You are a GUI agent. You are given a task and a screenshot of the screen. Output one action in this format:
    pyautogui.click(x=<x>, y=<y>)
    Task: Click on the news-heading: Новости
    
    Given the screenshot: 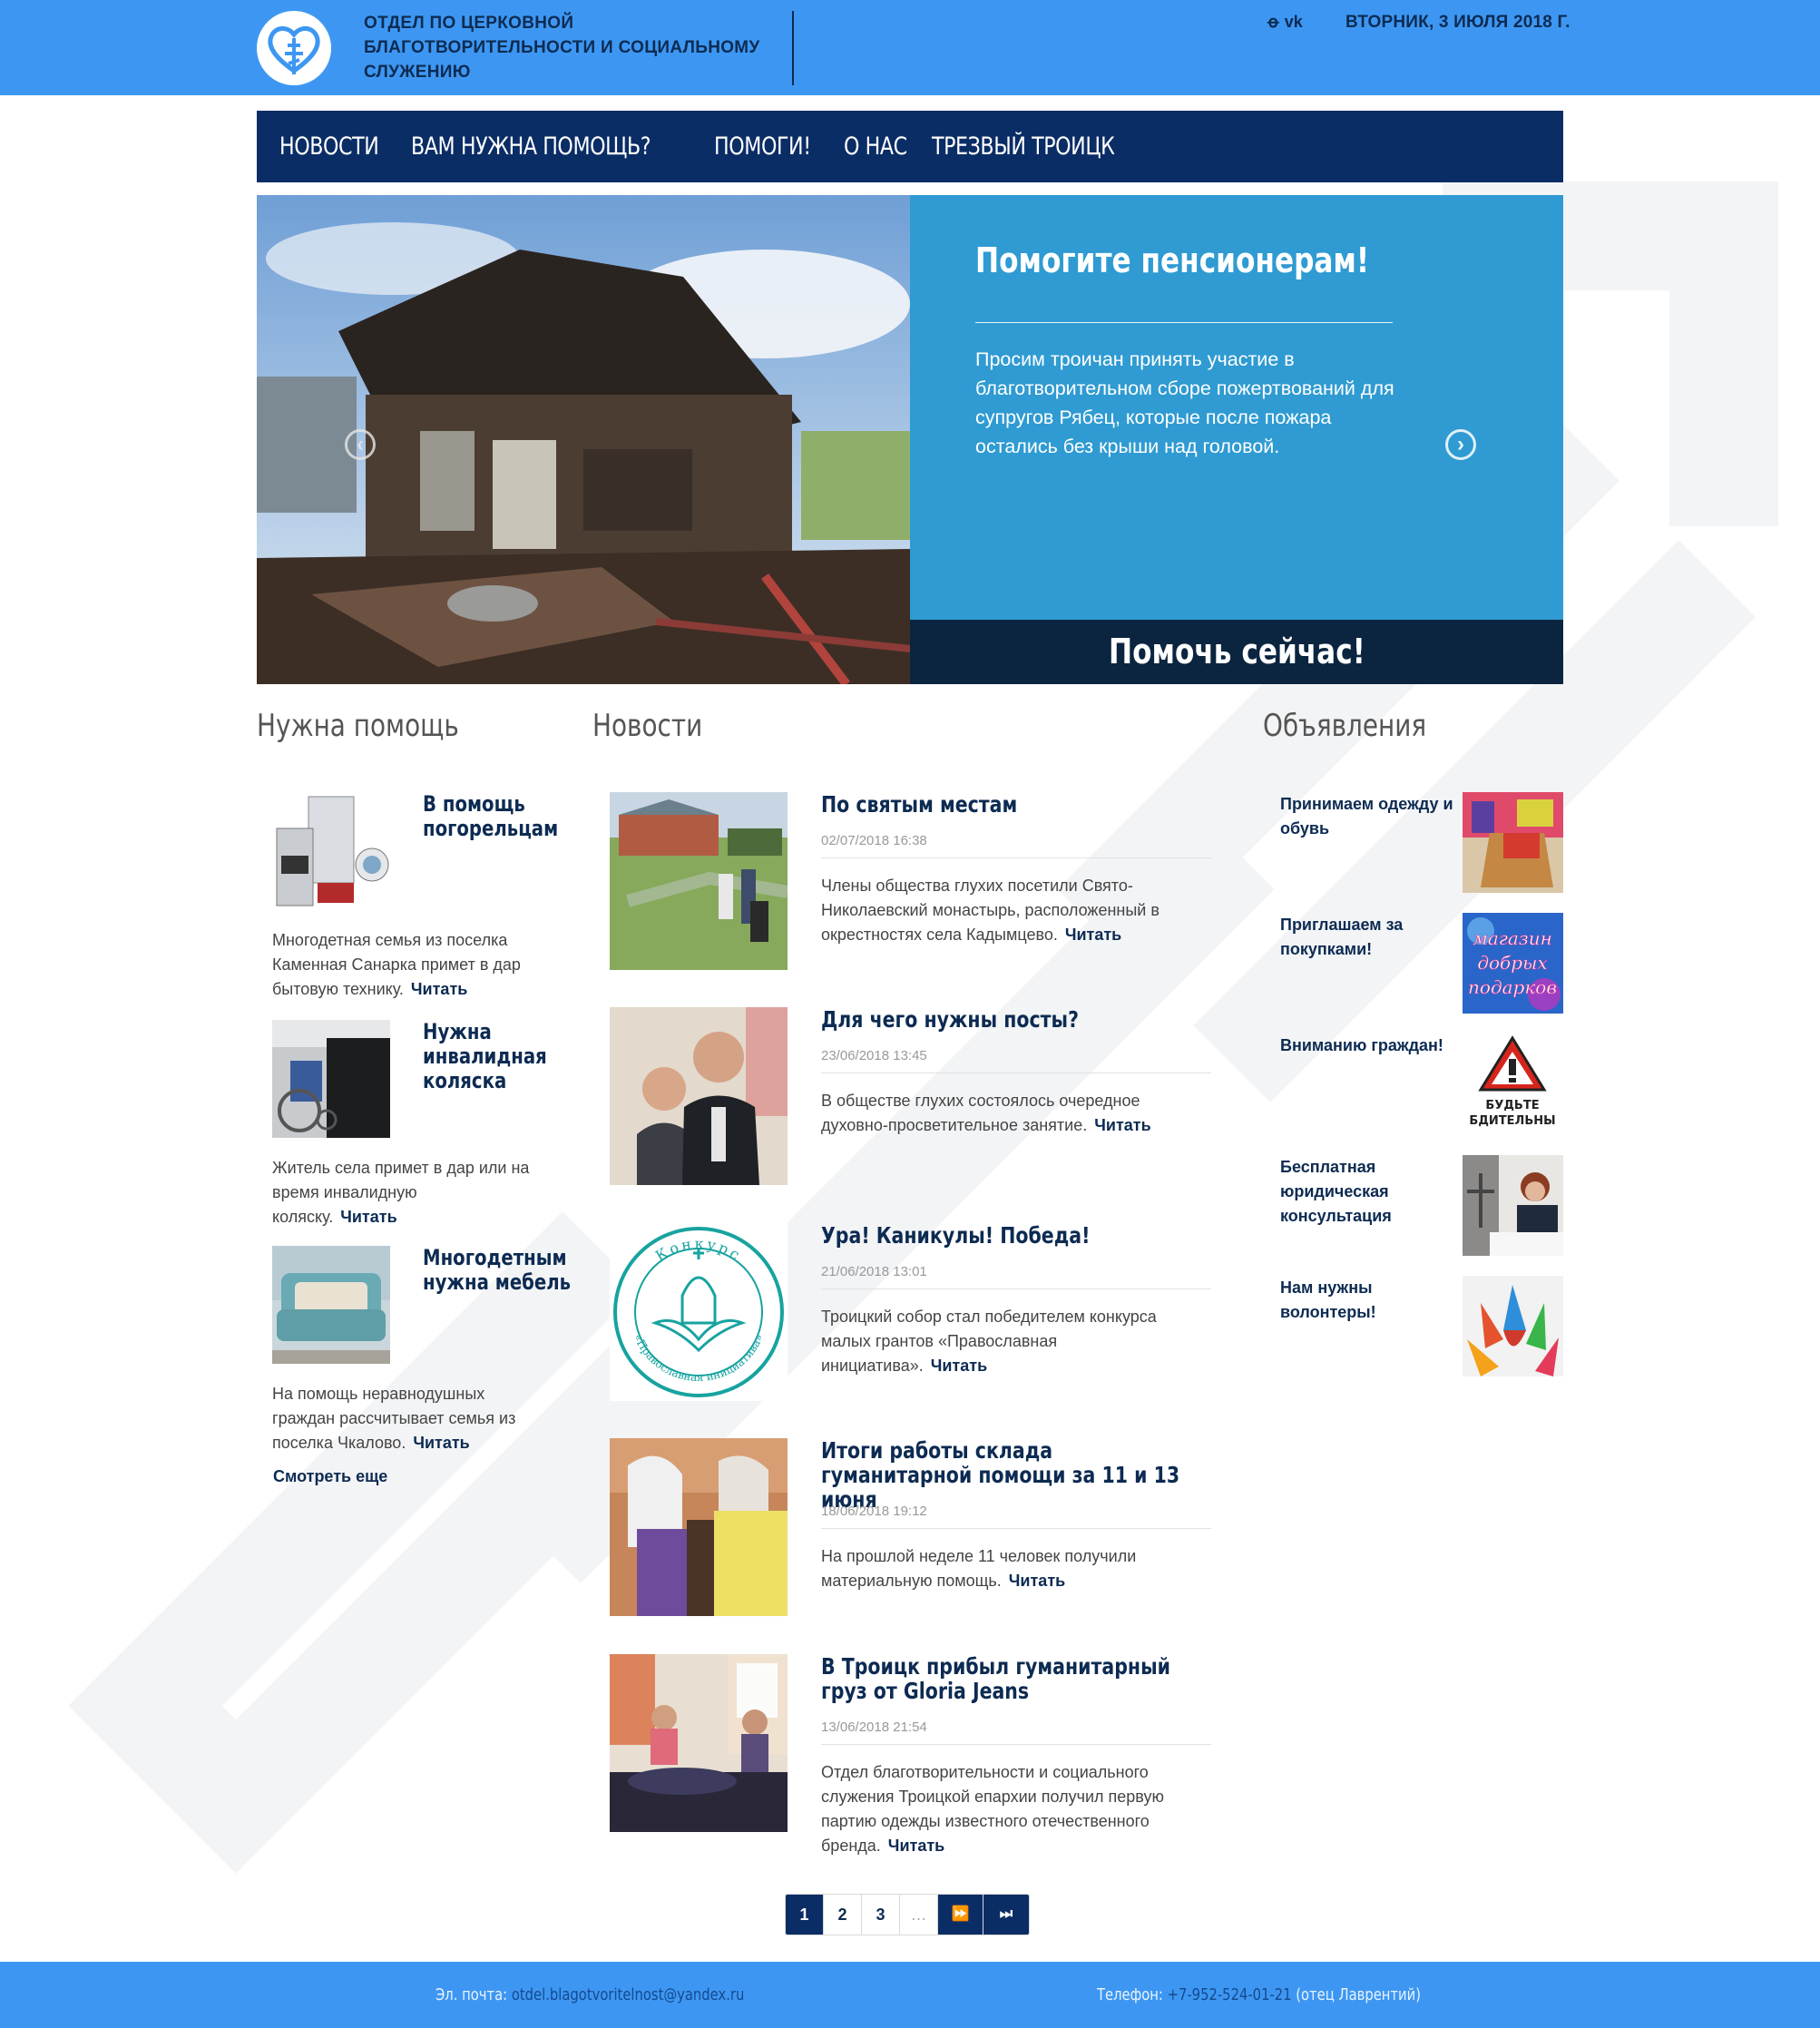 What is the action you would take?
    pyautogui.click(x=648, y=726)
    